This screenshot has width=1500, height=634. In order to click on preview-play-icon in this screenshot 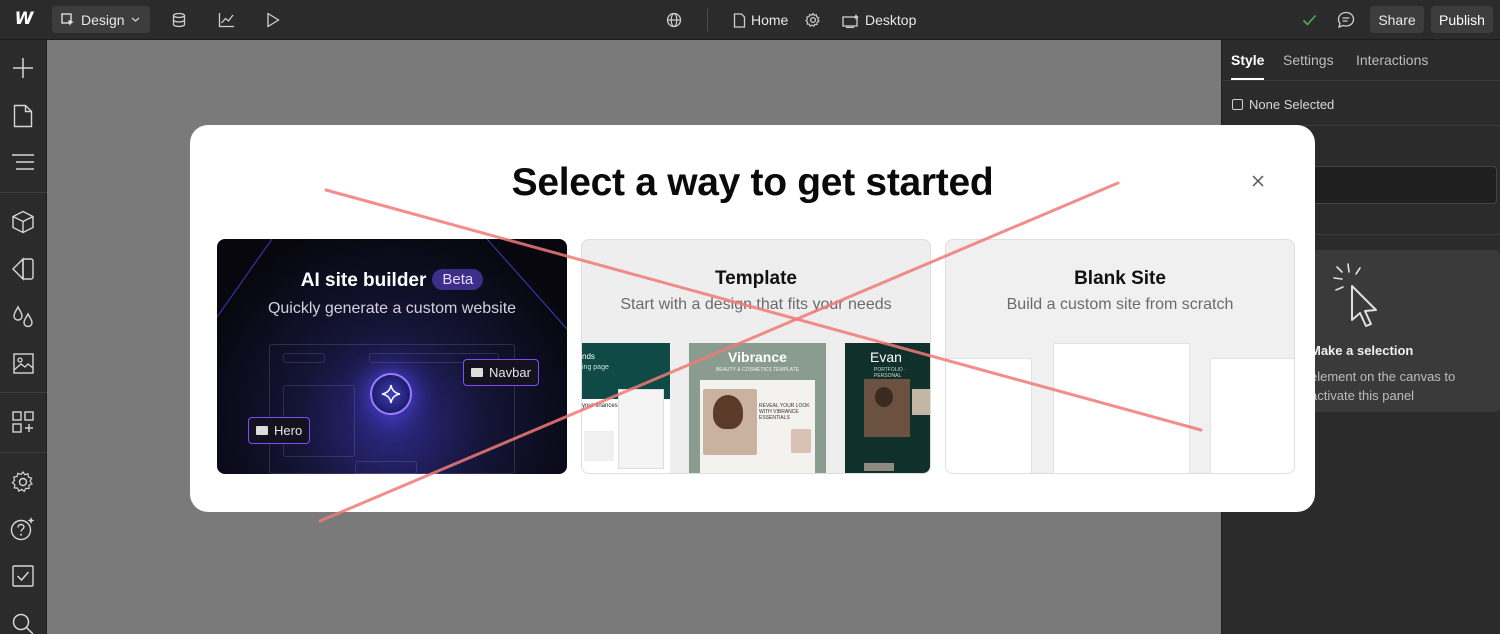, I will do `click(273, 20)`.